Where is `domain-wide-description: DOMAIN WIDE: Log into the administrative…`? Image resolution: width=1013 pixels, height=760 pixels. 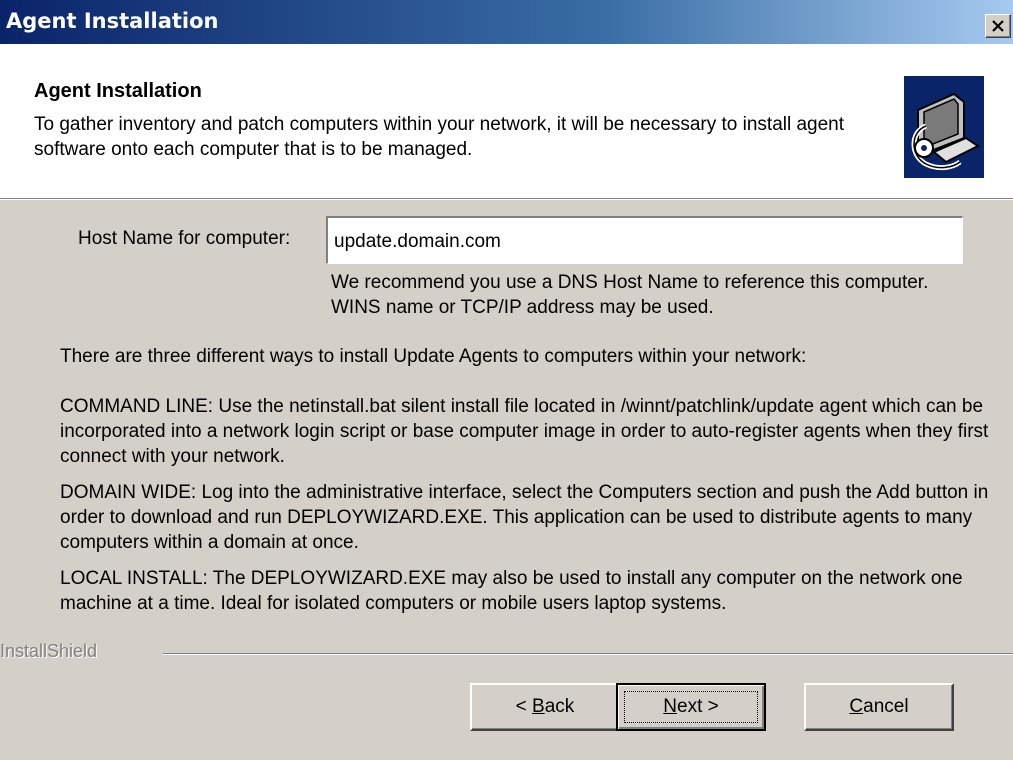
domain-wide-description: DOMAIN WIDE: Log into the administrative… is located at coordinates (524, 517).